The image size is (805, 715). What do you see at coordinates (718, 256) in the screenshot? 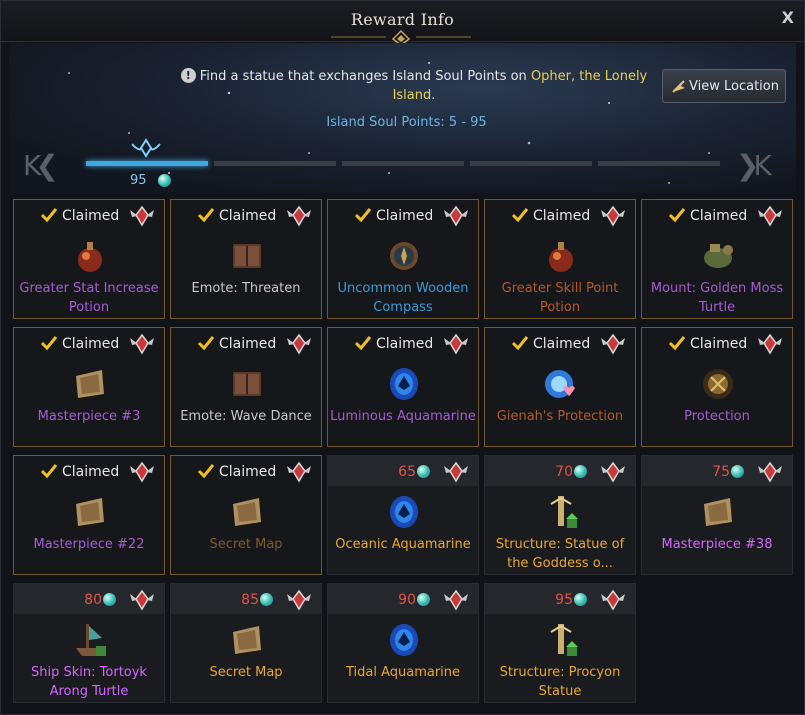
I see `turtle-icon` at bounding box center [718, 256].